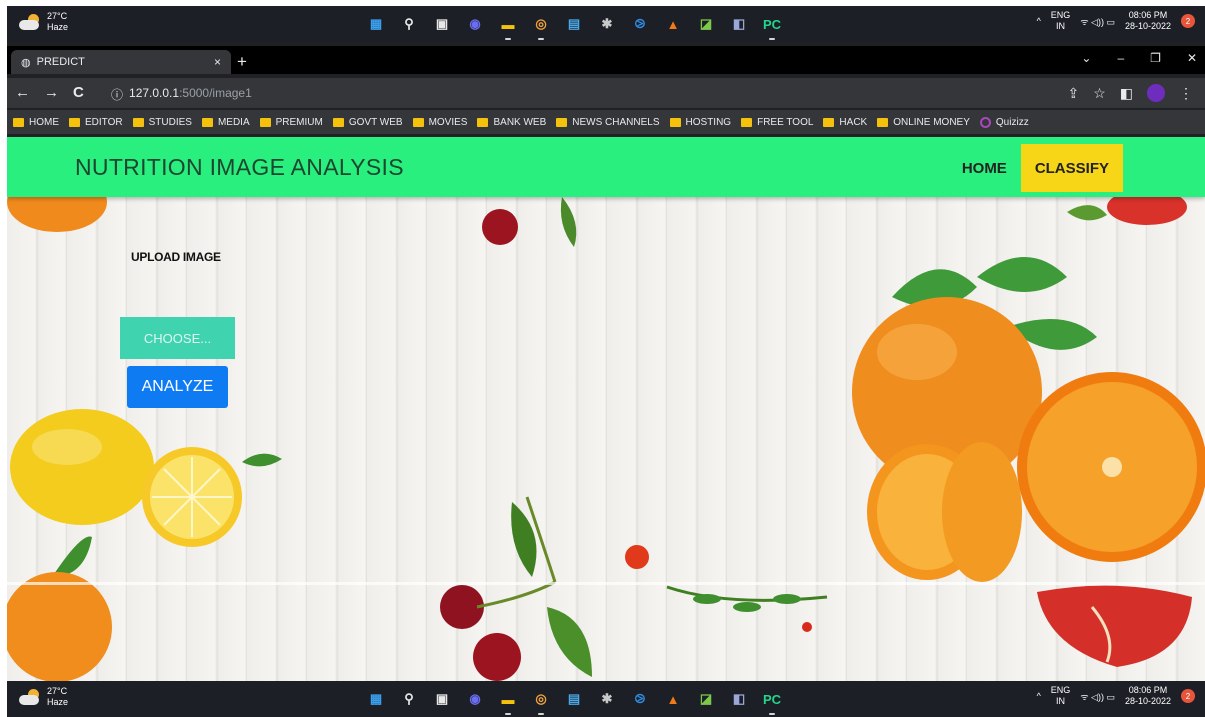 The image size is (1205, 717). I want to click on reload-button: C, so click(78, 92).